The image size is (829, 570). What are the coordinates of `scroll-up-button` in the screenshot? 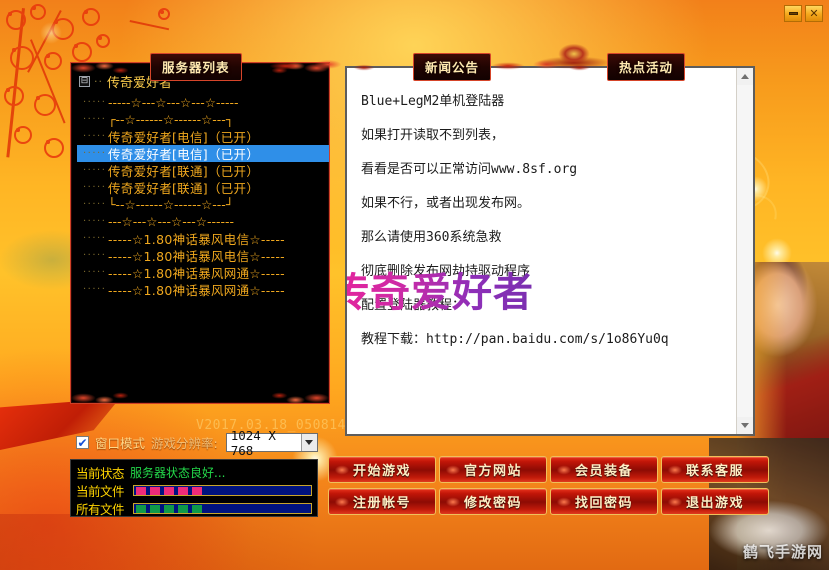 It's located at (745, 76).